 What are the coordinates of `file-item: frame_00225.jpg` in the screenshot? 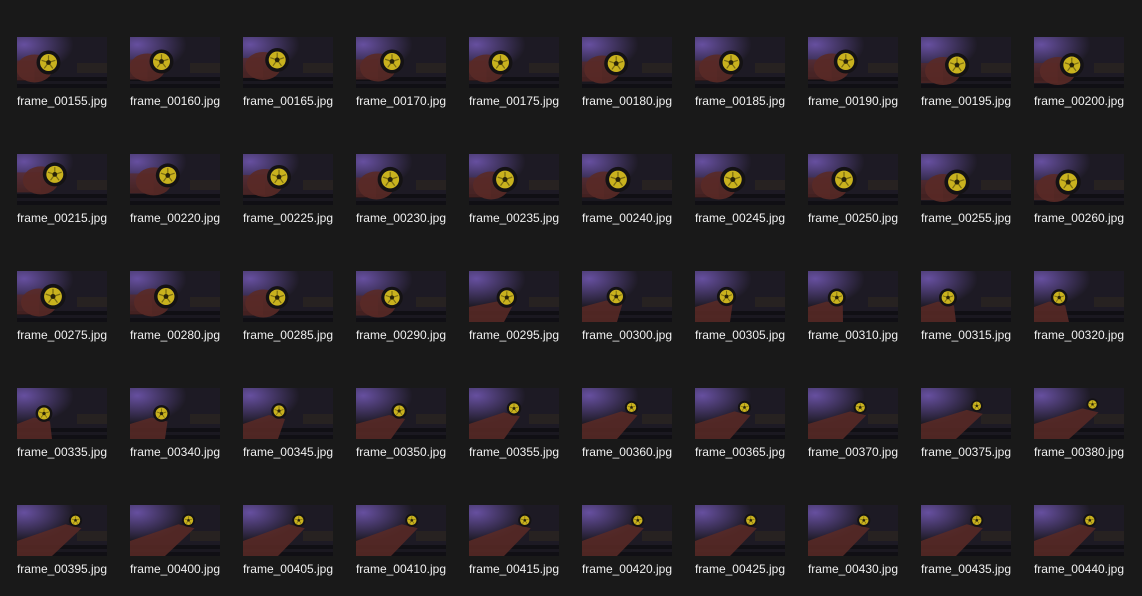 It's located at (297, 204).